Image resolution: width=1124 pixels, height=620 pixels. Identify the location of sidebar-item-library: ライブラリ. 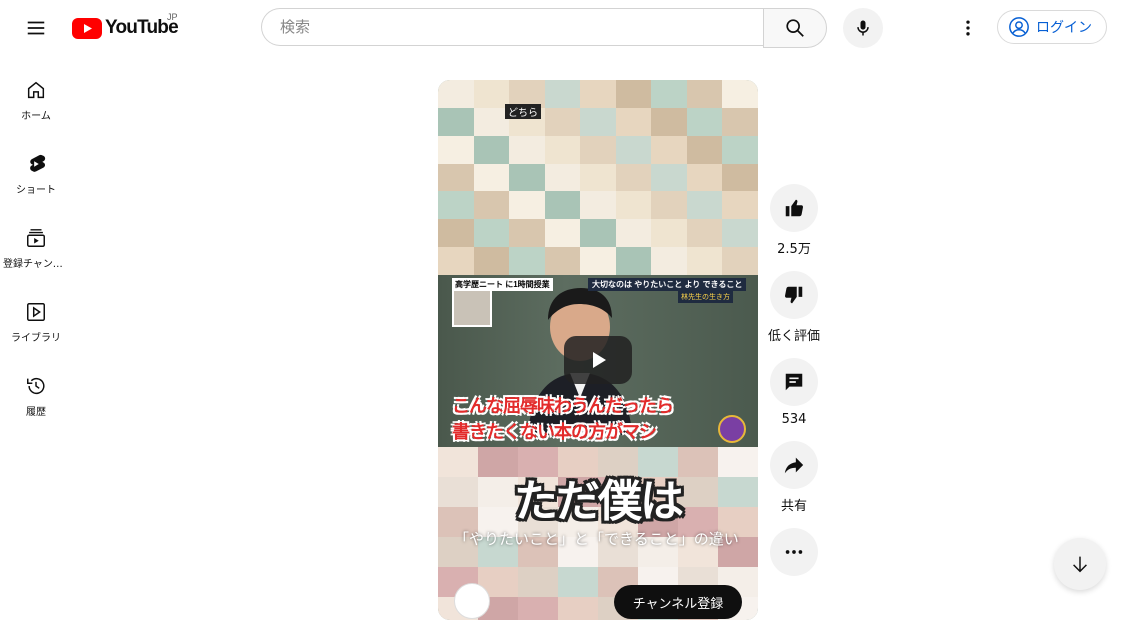
(36, 315).